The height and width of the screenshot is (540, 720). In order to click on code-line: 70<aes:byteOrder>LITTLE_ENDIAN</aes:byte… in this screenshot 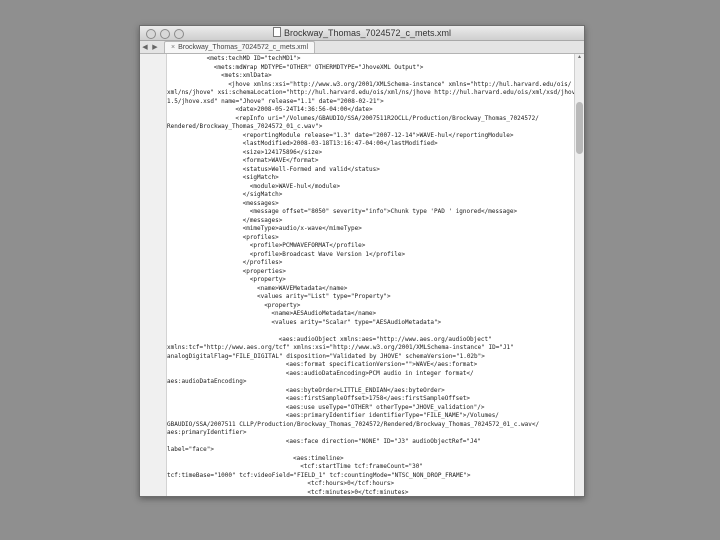, I will do `click(371, 391)`.